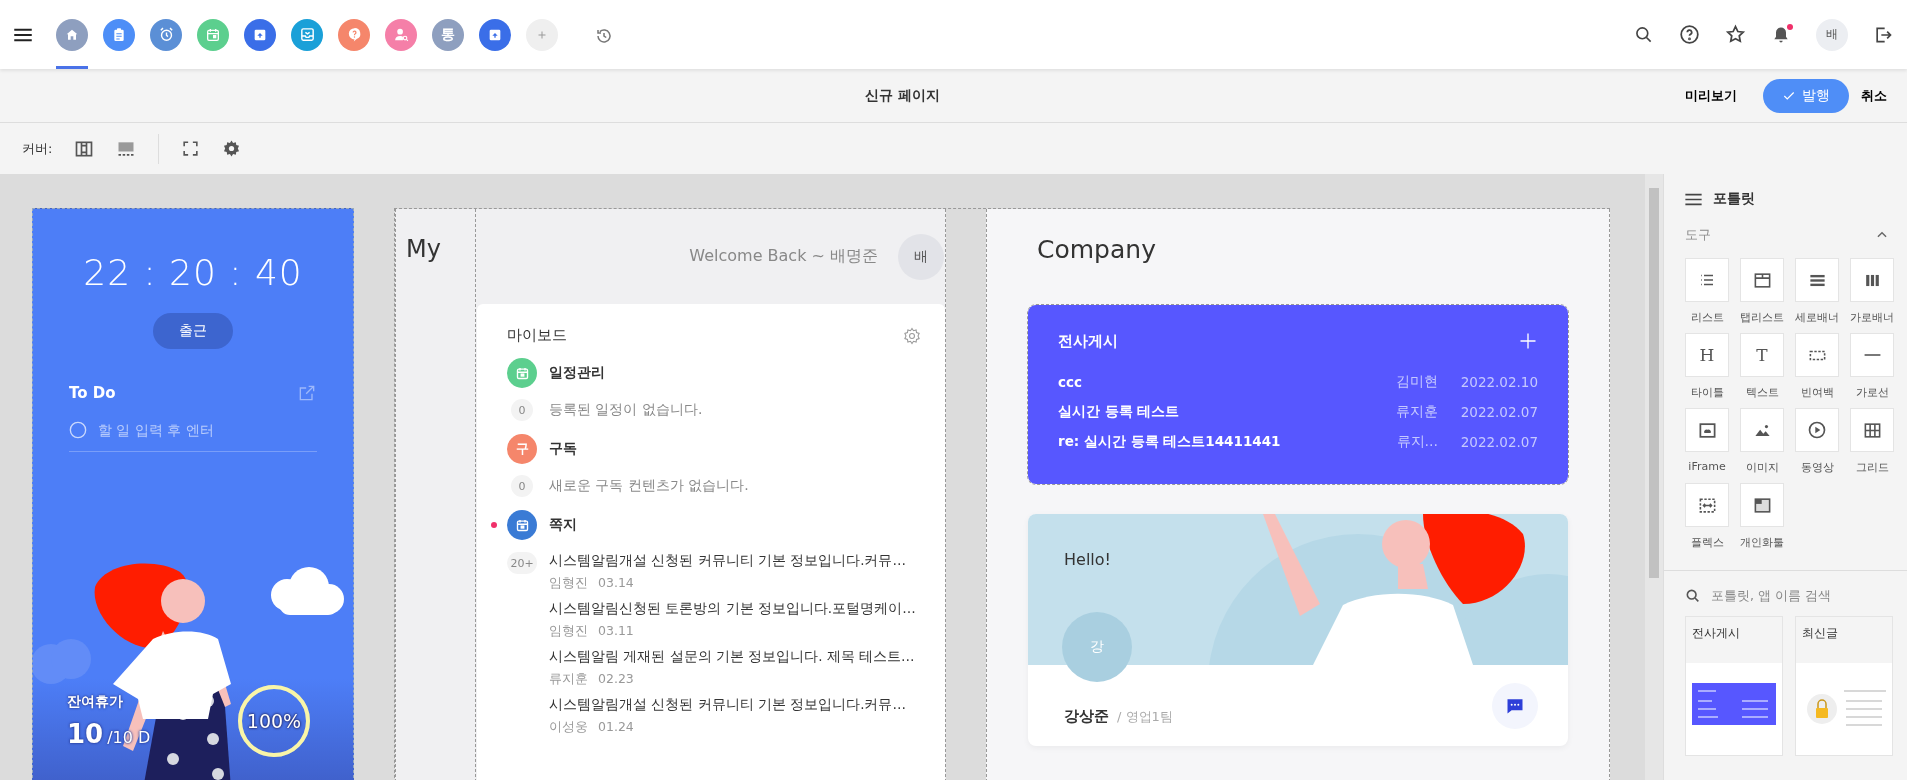 The width and height of the screenshot is (1907, 780). Describe the element at coordinates (1872, 392) in the screenshot. I see `tool-label: 가로선` at that location.